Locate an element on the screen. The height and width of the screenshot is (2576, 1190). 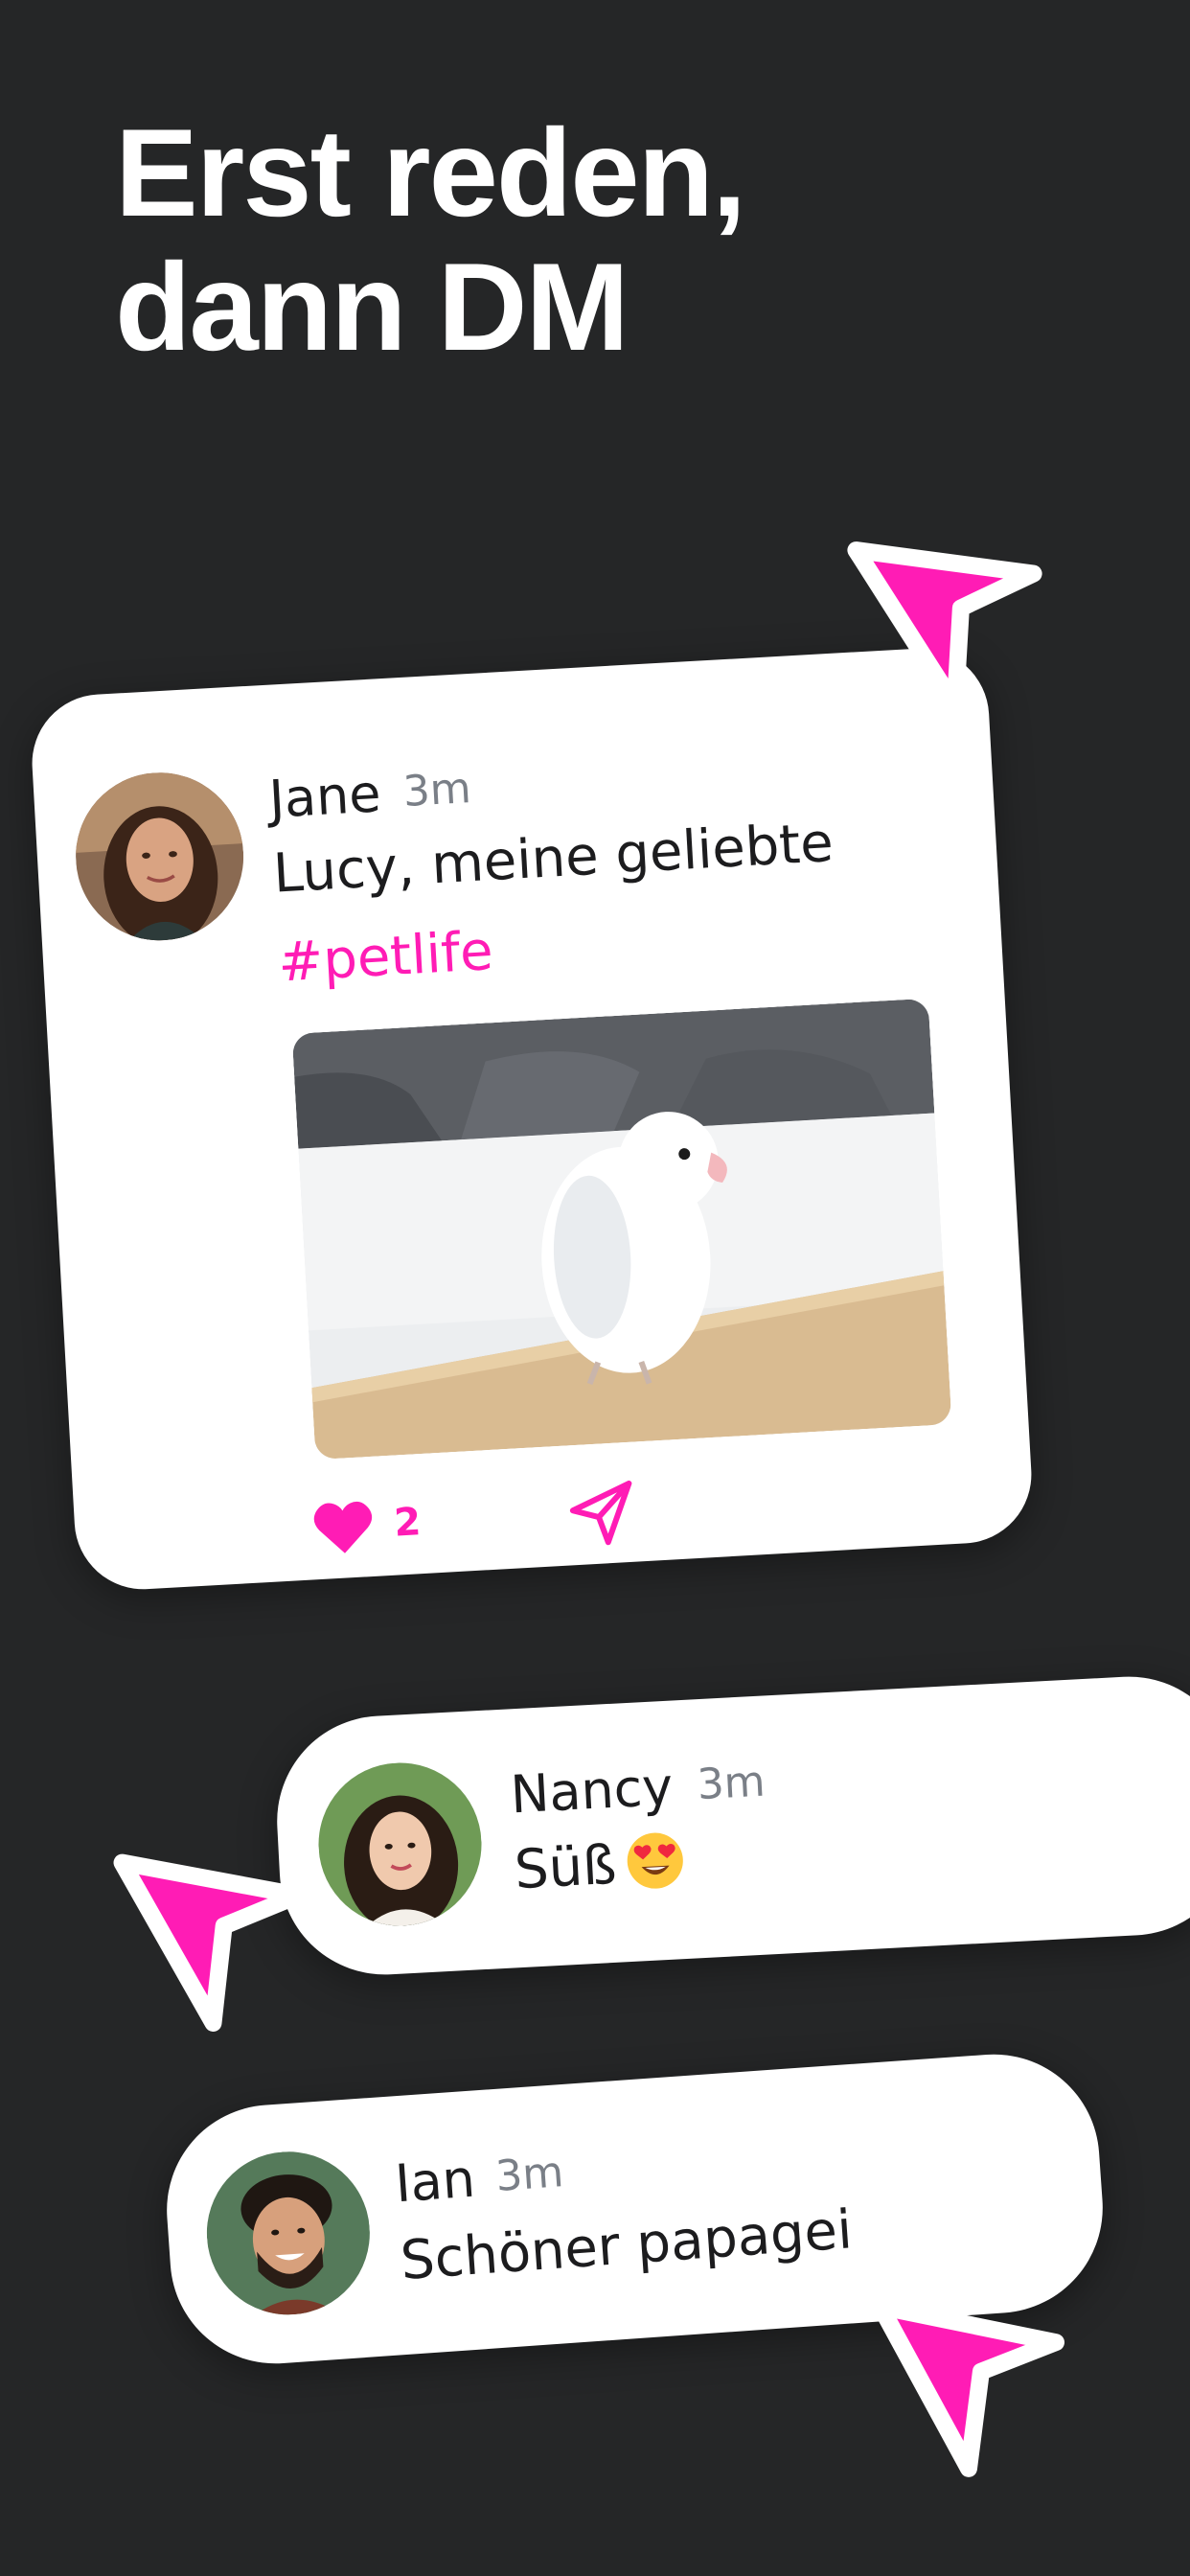
heart-icon is located at coordinates (343, 1527).